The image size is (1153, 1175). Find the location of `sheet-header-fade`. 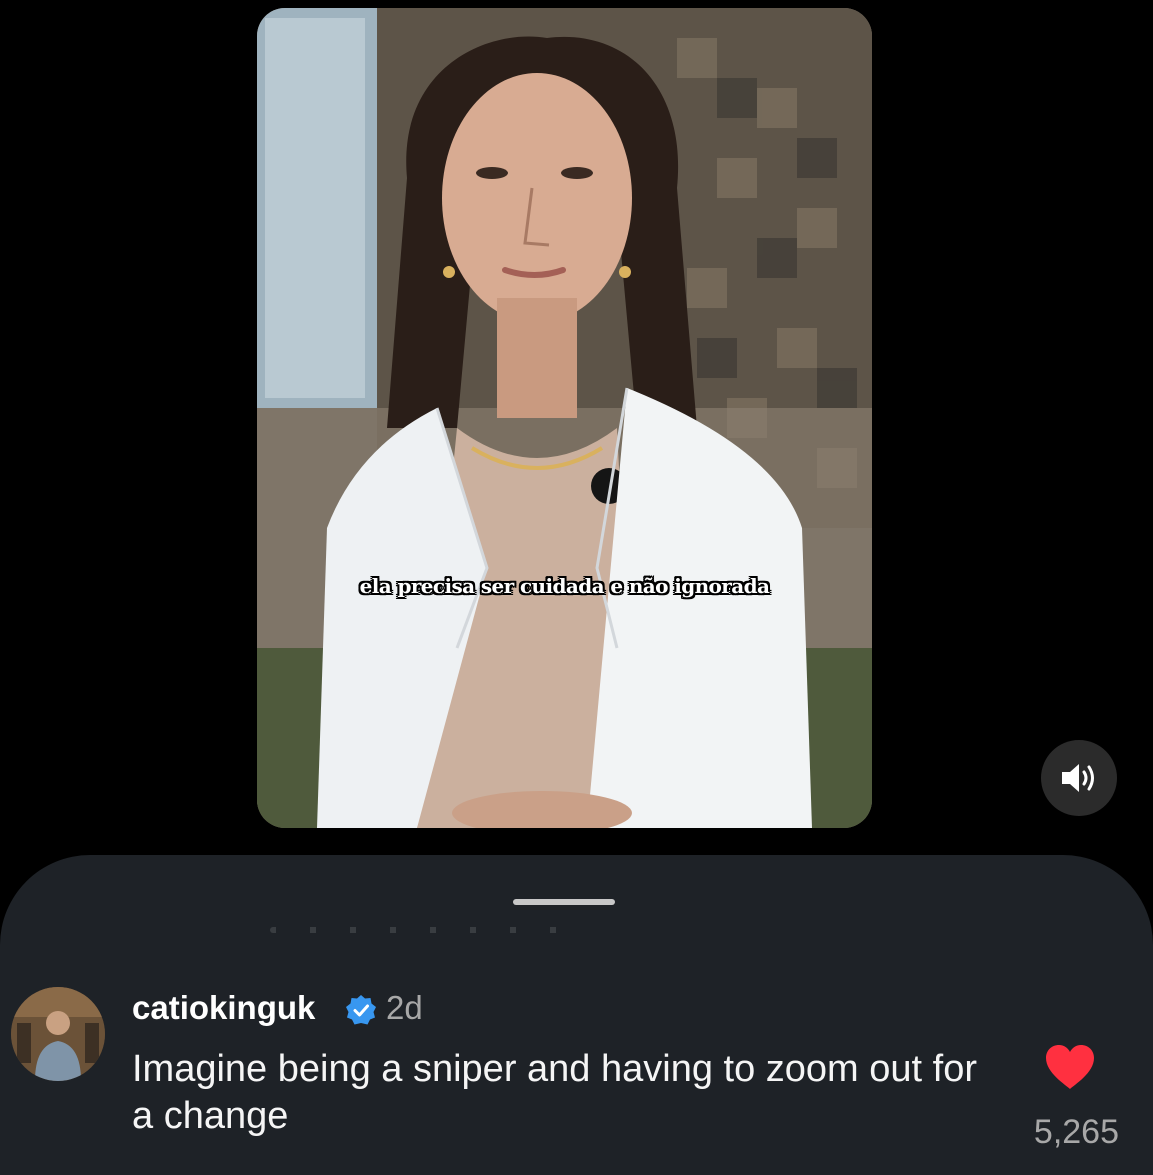

sheet-header-fade is located at coordinates (430, 930).